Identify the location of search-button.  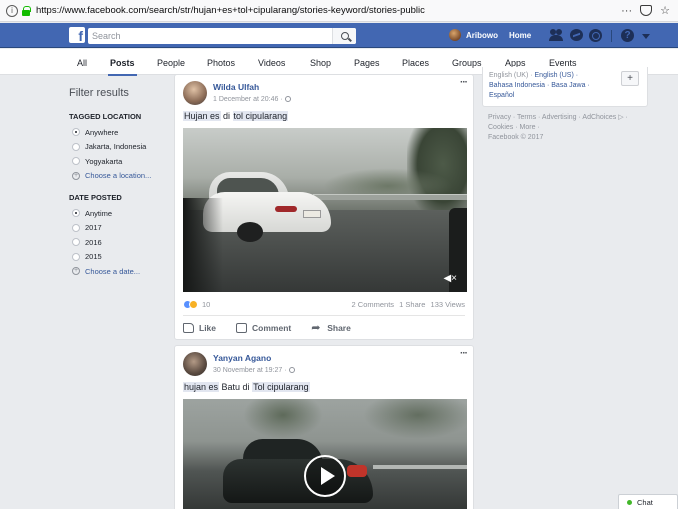
(344, 36).